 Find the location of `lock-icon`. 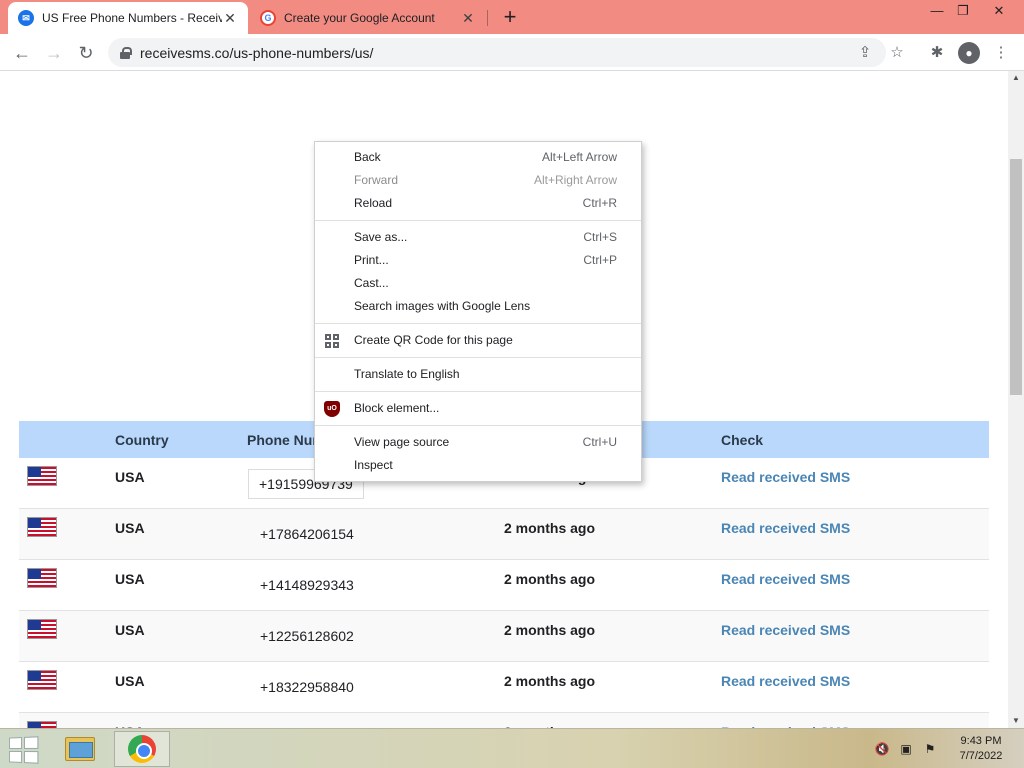

lock-icon is located at coordinates (126, 52).